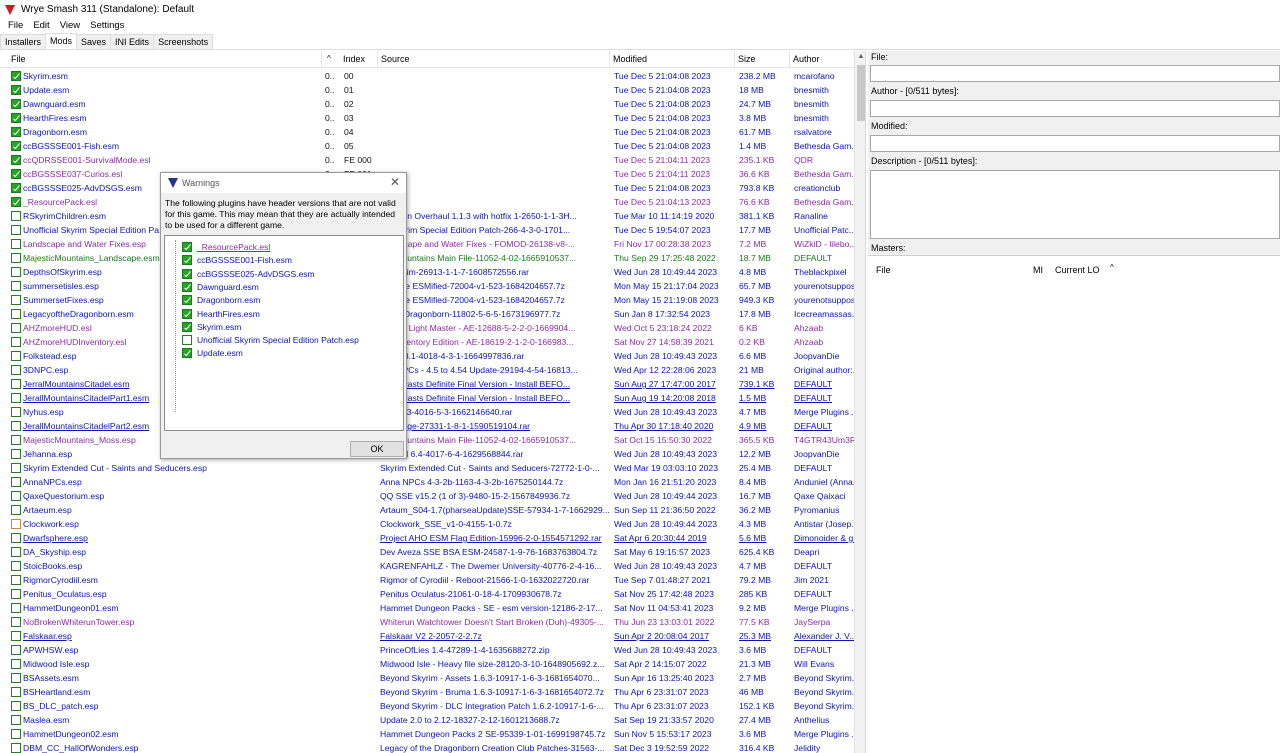 This screenshot has height=753, width=1280. What do you see at coordinates (14, 25) in the screenshot?
I see `menu-file: File` at bounding box center [14, 25].